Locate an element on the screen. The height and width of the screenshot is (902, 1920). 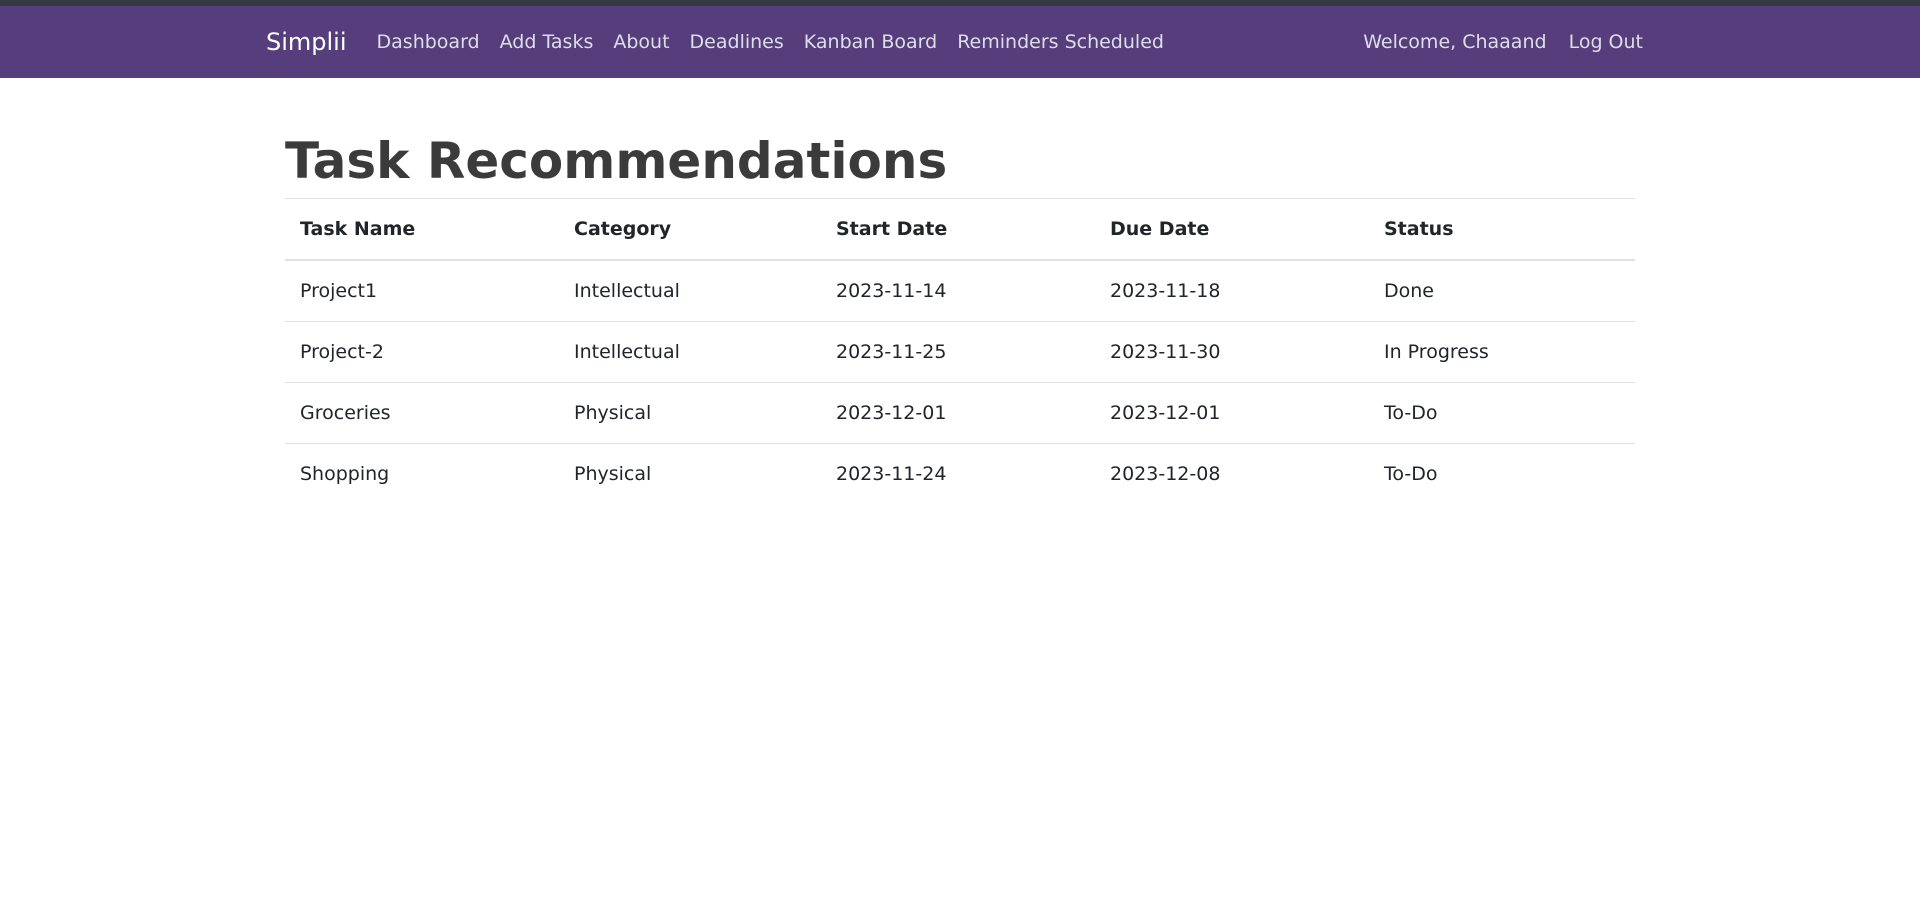
logout-link: Log Out is located at coordinates (1600, 42).